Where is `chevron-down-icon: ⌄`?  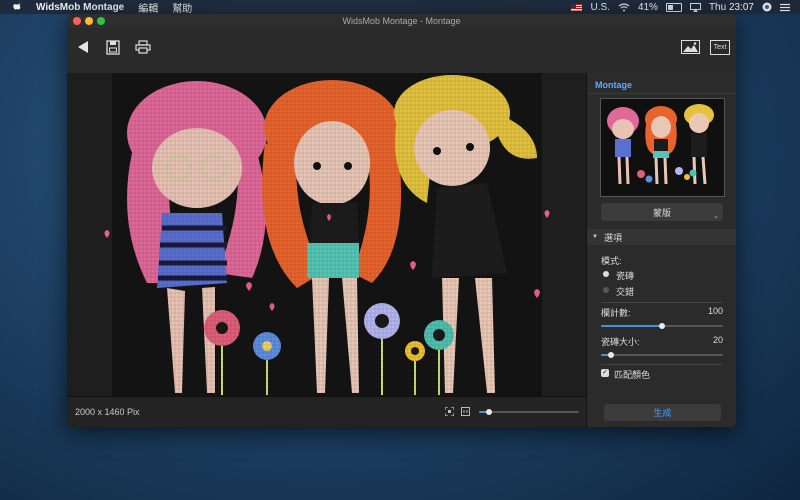 chevron-down-icon: ⌄ is located at coordinates (716, 216).